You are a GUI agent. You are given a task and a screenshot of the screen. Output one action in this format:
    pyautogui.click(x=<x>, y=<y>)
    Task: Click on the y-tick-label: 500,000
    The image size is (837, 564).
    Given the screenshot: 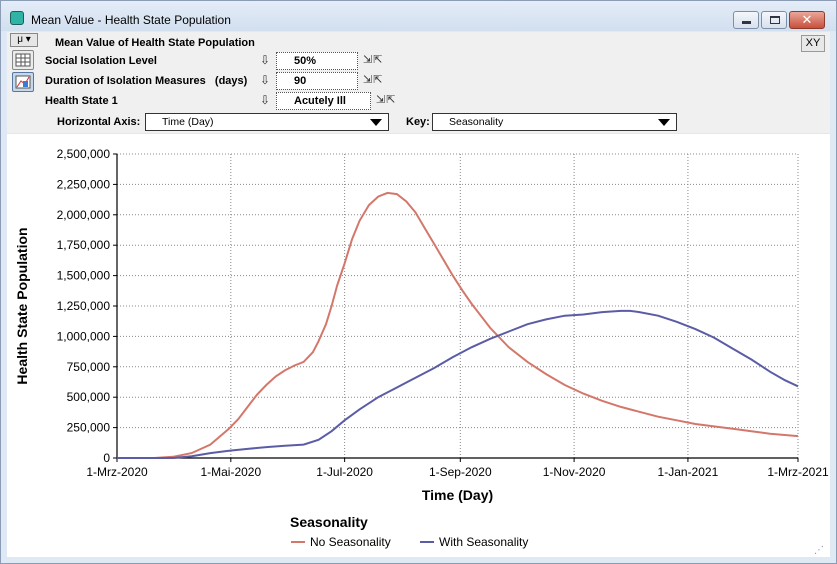 What is the action you would take?
    pyautogui.click(x=89, y=397)
    